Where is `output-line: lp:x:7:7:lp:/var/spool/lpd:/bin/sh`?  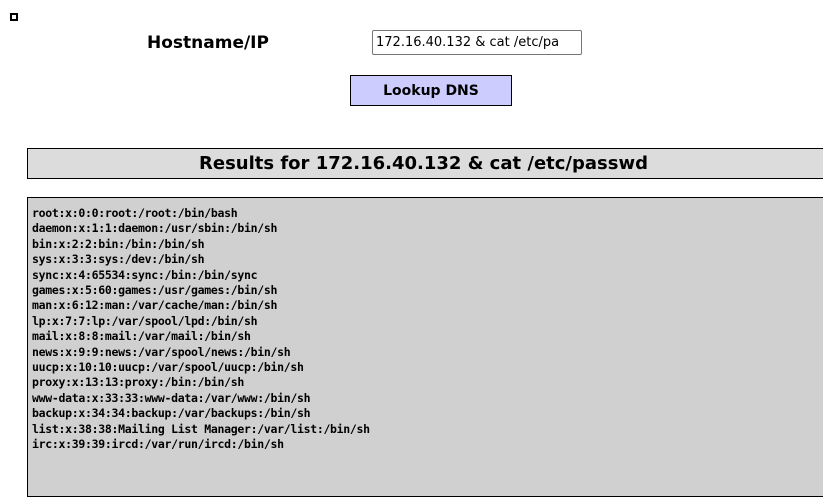 output-line: lp:x:7:7:lp:/var/spool/lpd:/bin/sh is located at coordinates (145, 320).